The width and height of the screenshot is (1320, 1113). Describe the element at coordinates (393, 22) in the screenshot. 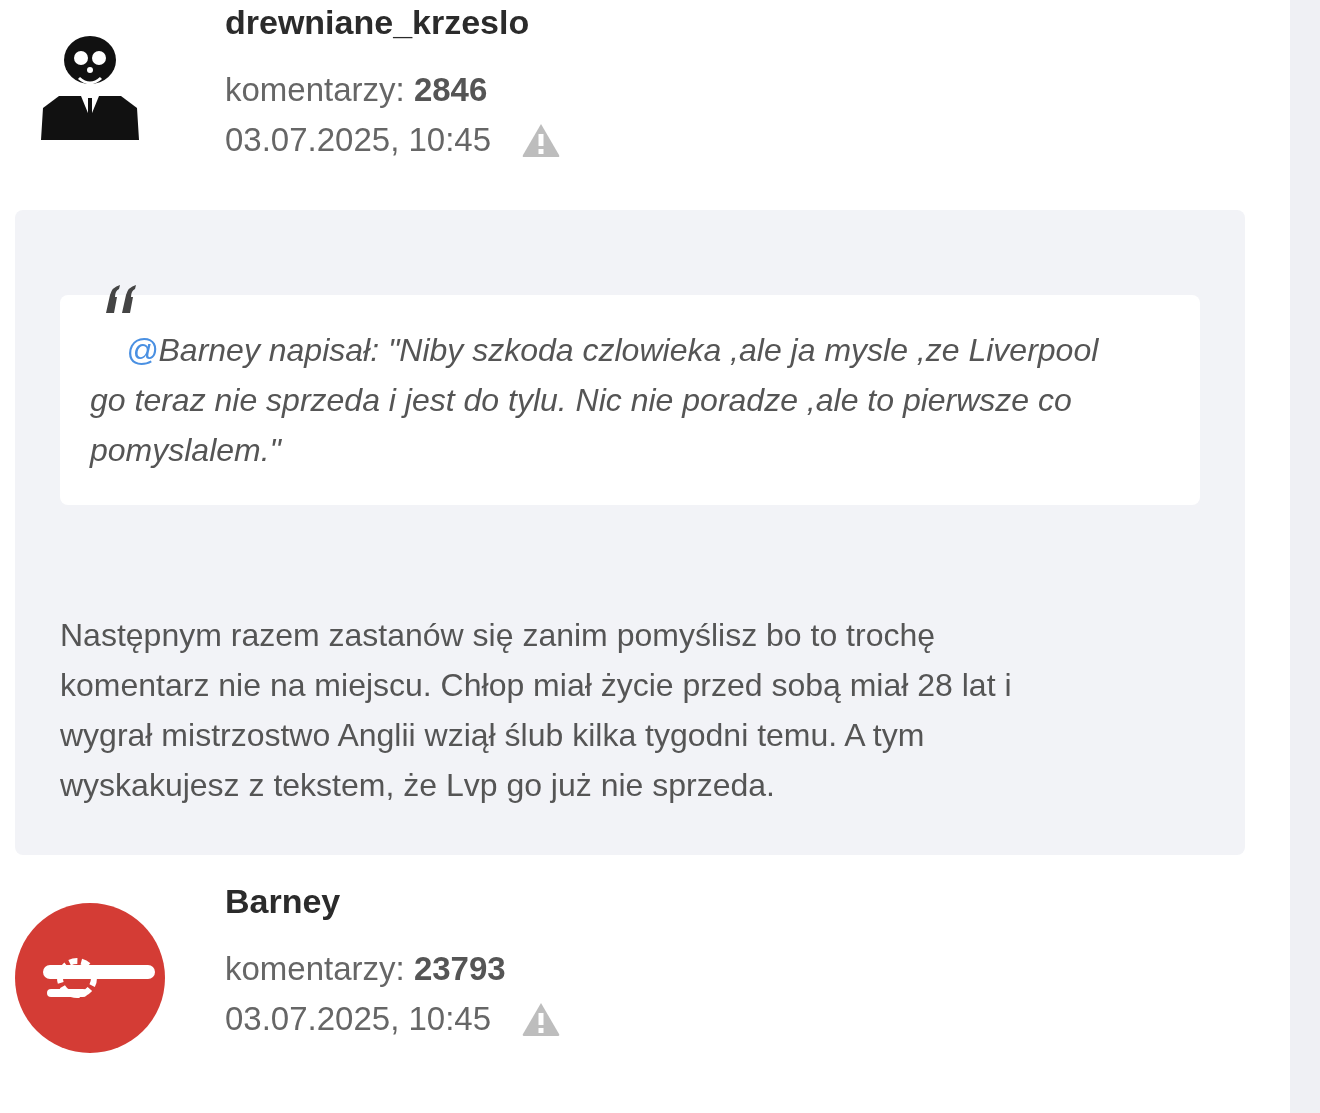

I see `username: drewniane_krzeslo` at that location.